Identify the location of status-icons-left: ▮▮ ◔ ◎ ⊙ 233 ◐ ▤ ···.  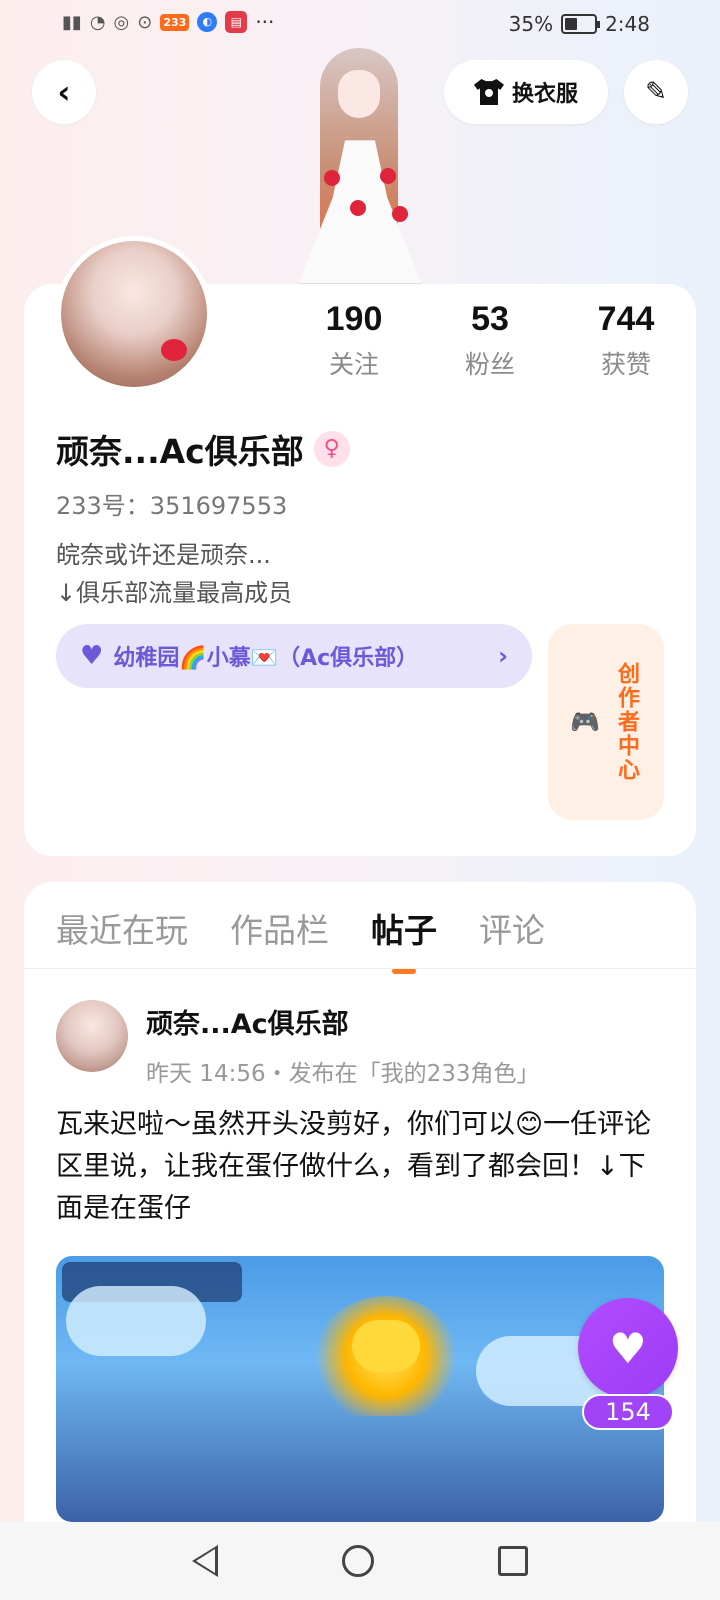
(168, 22).